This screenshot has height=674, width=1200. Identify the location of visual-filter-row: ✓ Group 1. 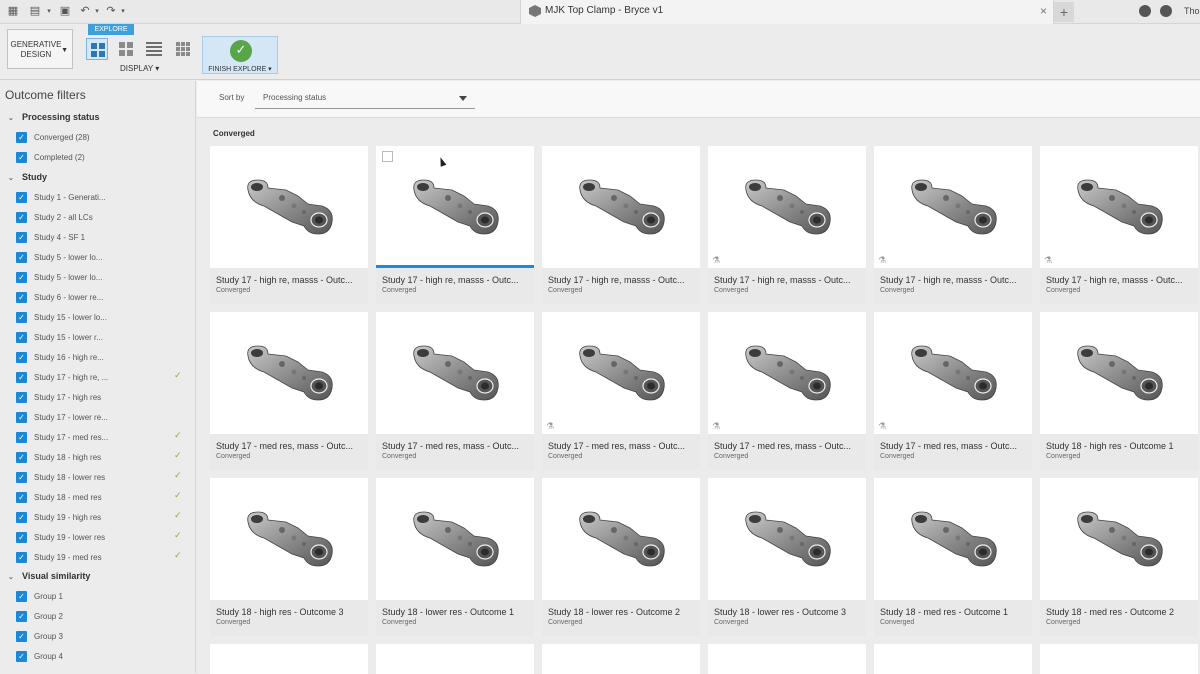
(101, 597).